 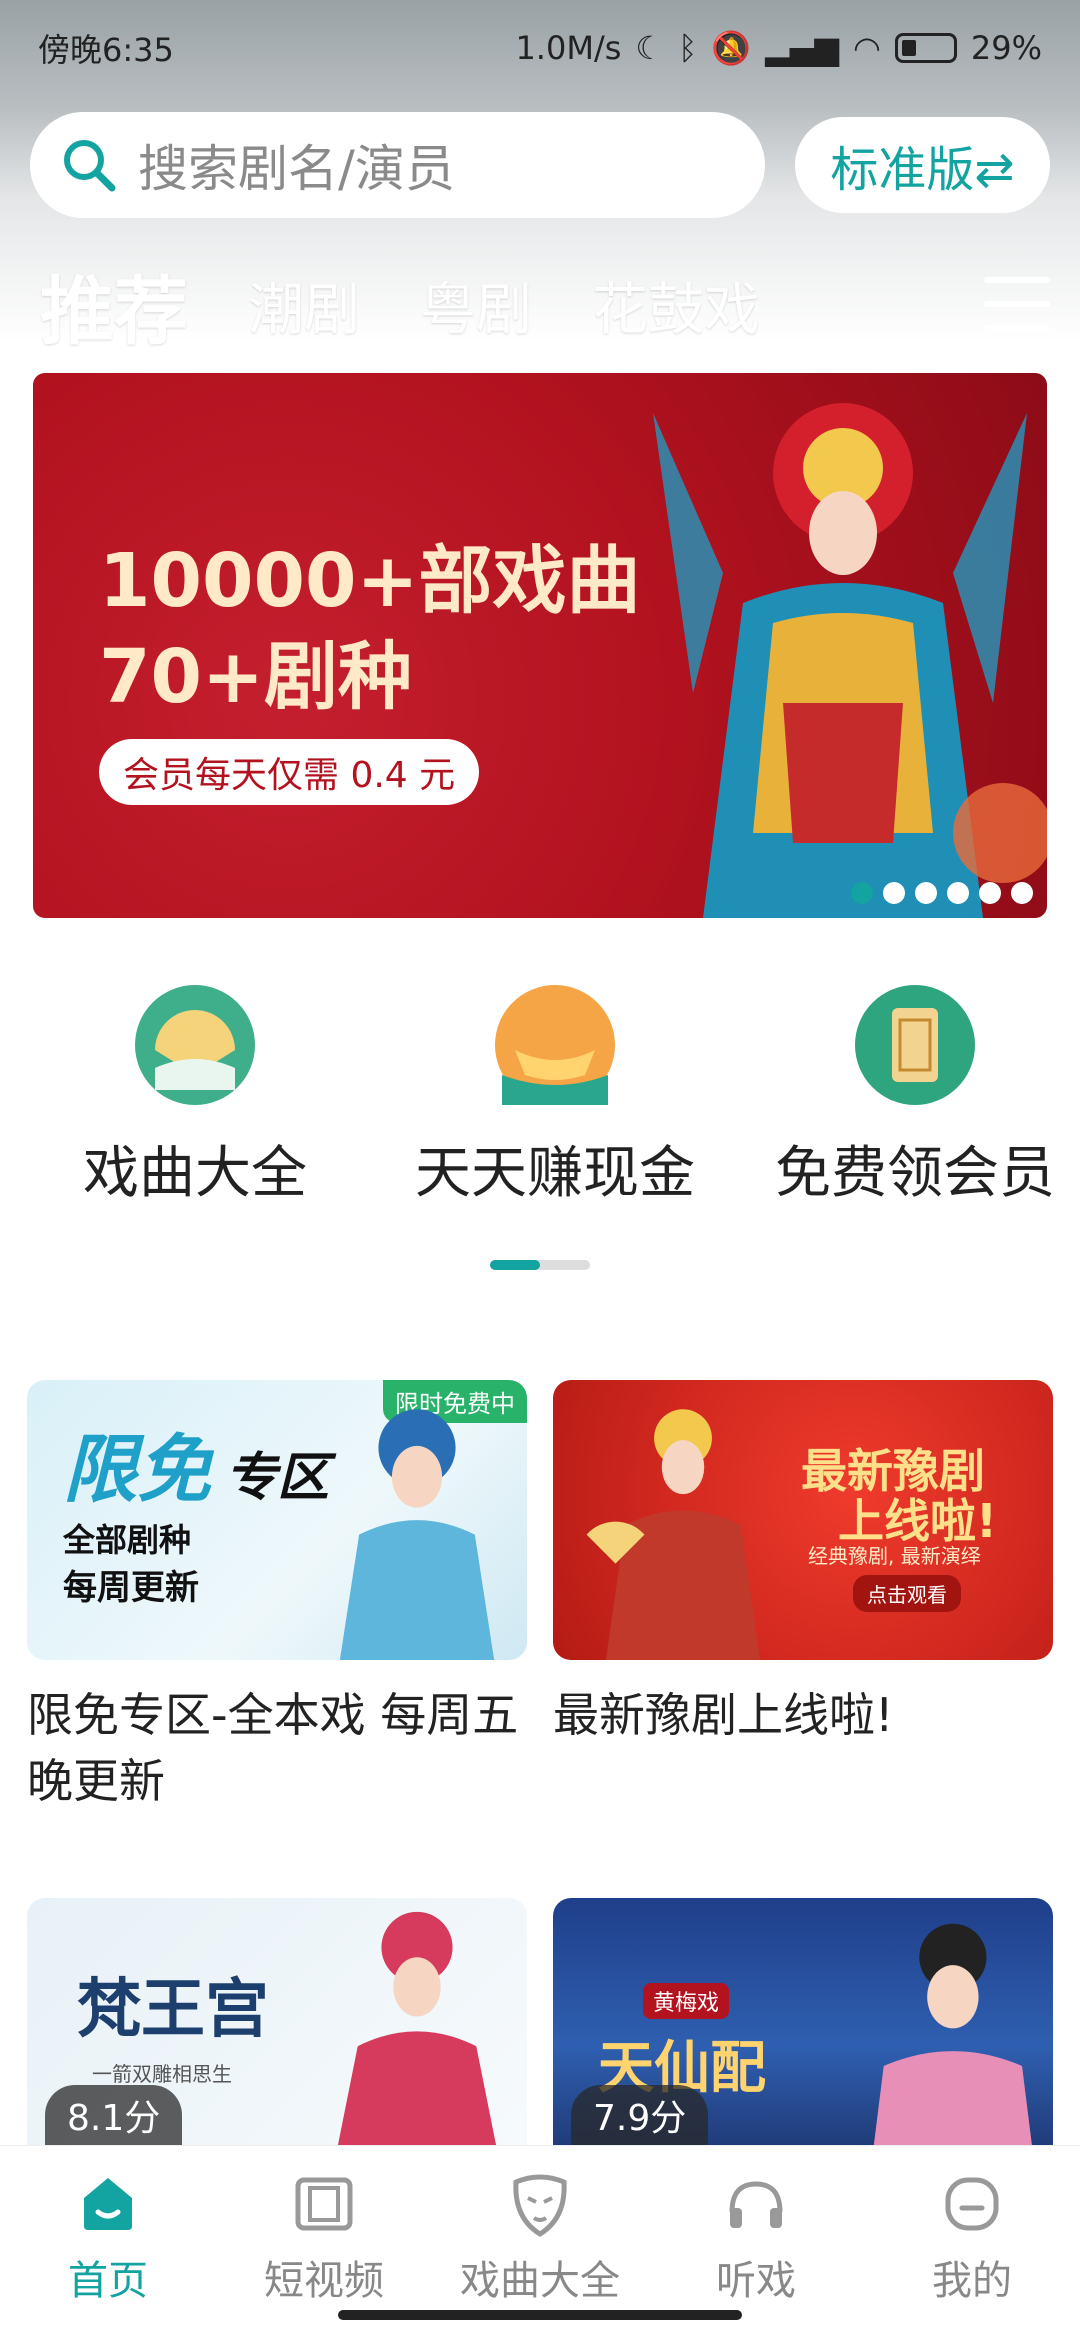 I want to click on card-image: 限时免费中 限免 专区 全部剧种 每周更新, so click(x=277, y=1520).